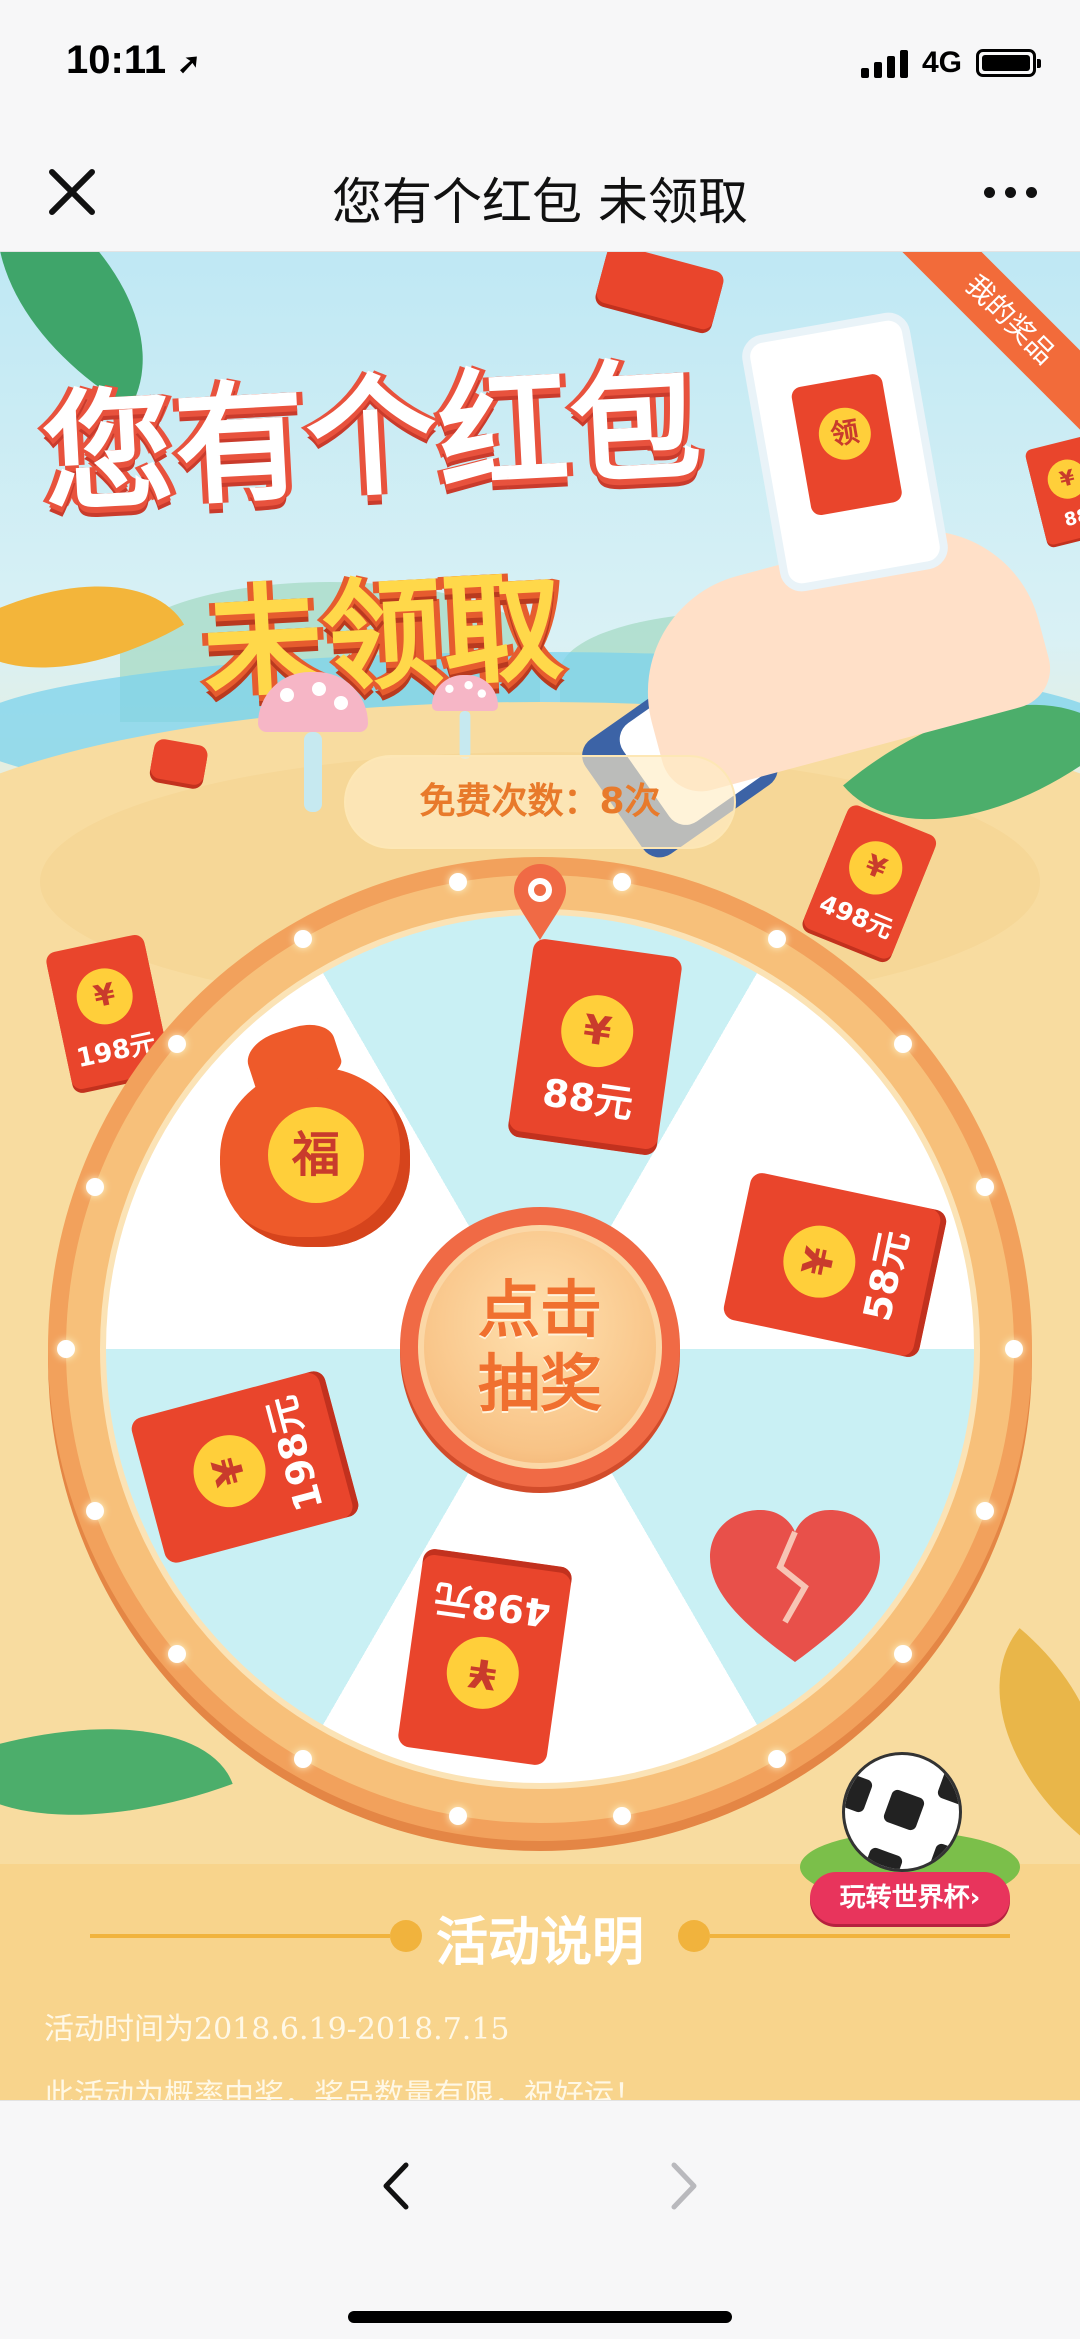 The height and width of the screenshot is (2339, 1080). I want to click on more-button, so click(1010, 192).